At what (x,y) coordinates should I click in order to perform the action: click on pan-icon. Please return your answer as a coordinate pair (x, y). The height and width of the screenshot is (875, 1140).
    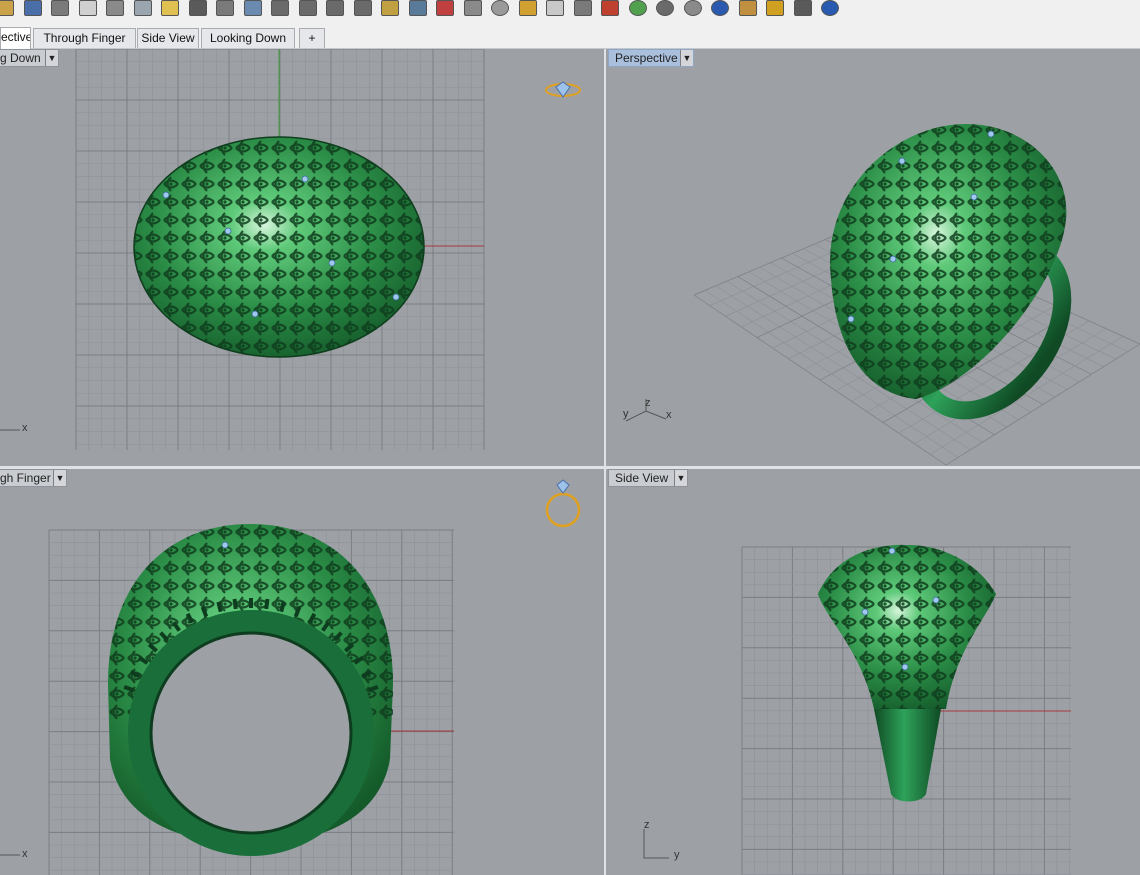
    Looking at the image, I should click on (225, 8).